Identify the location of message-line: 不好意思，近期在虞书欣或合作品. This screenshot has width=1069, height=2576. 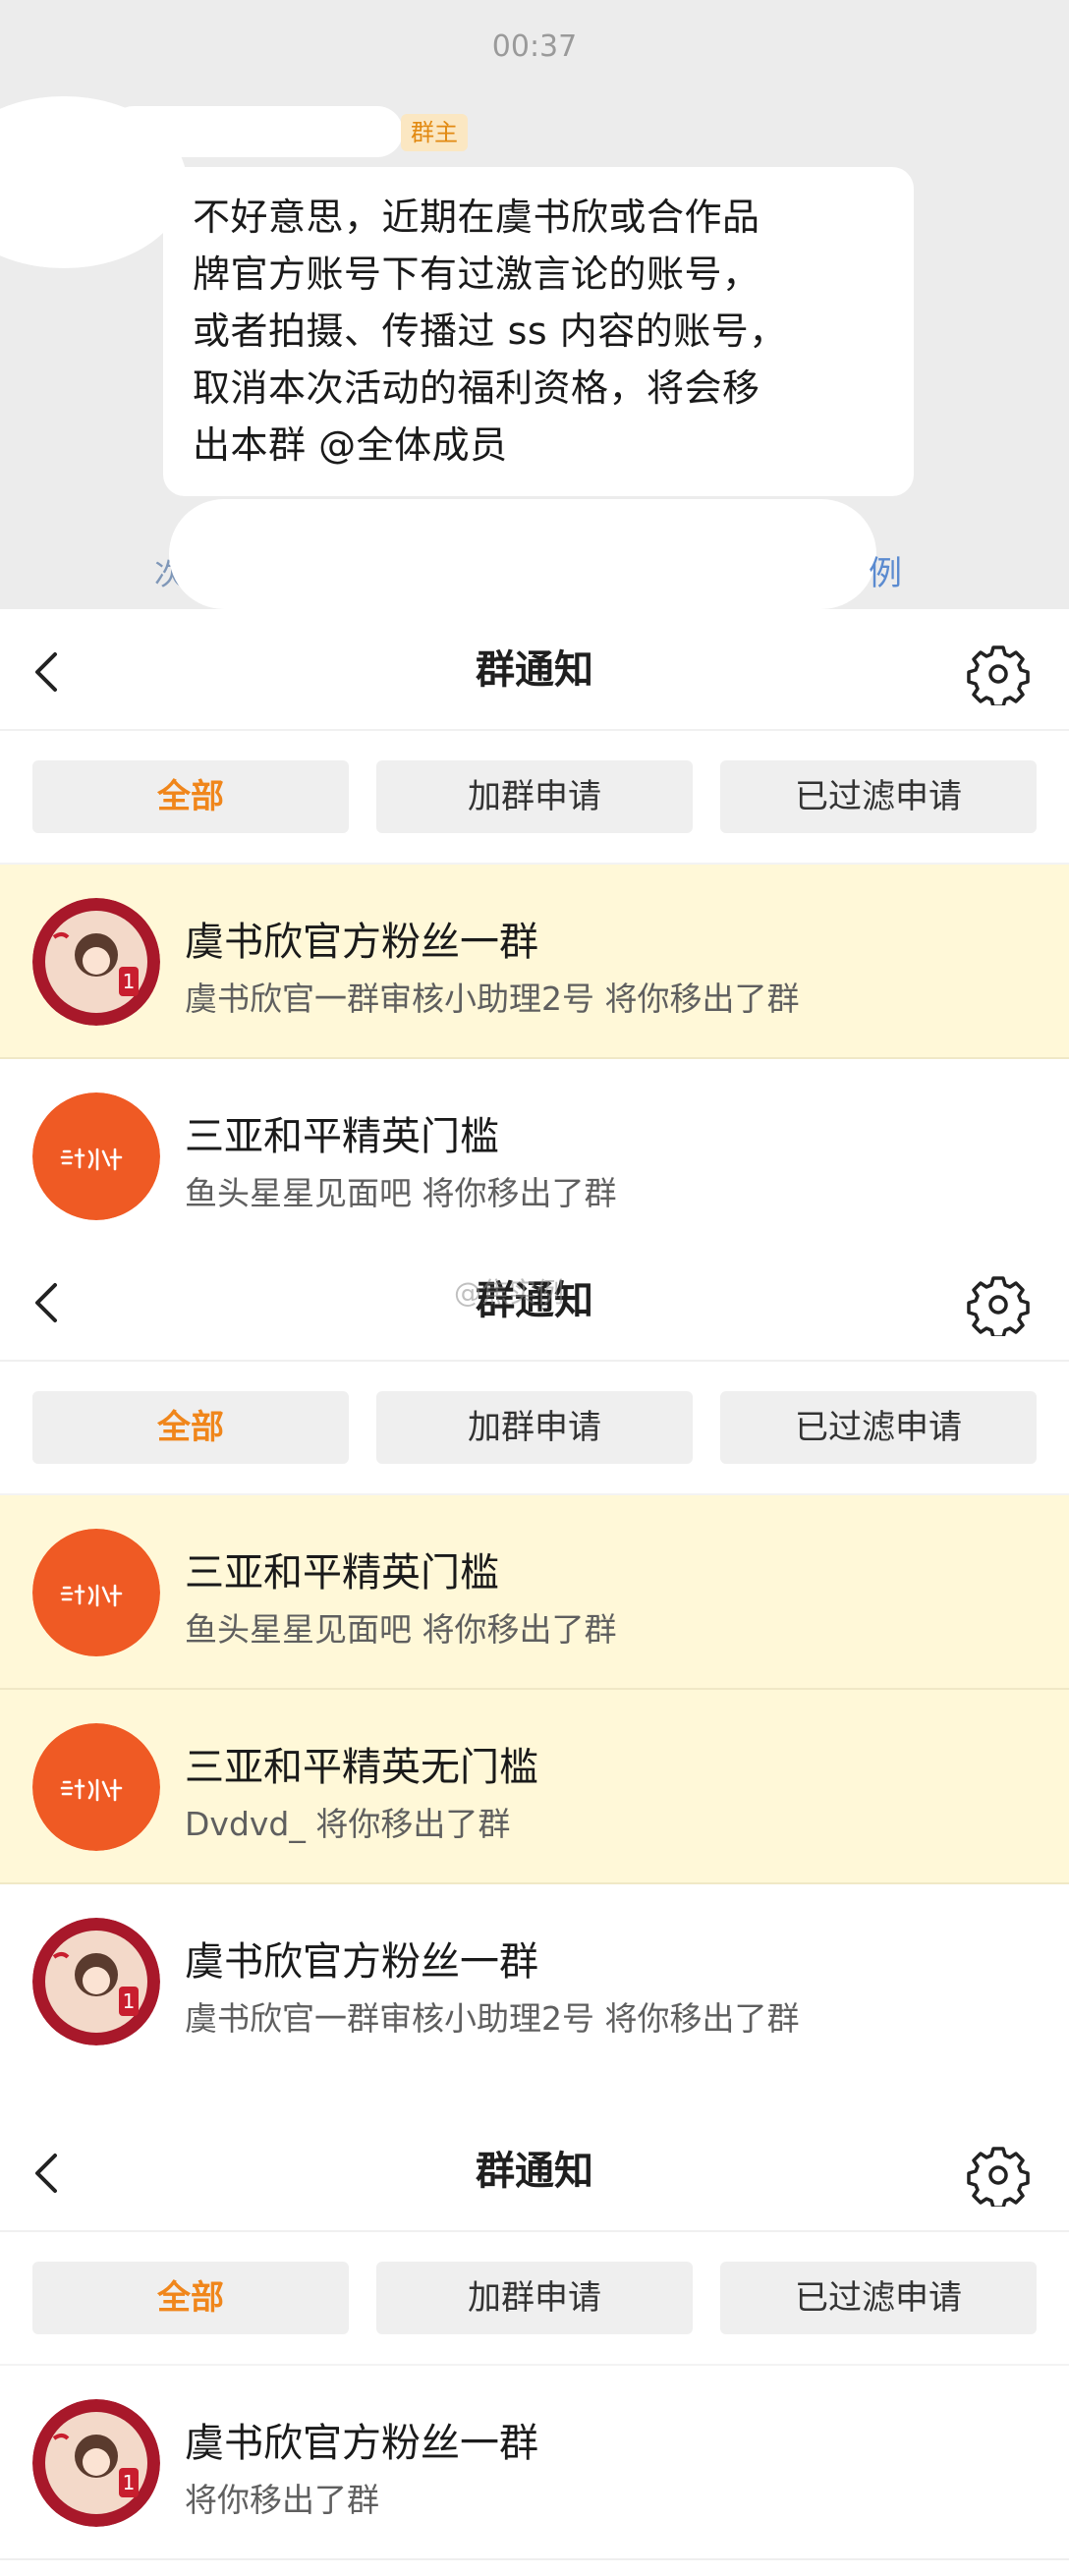
(477, 217).